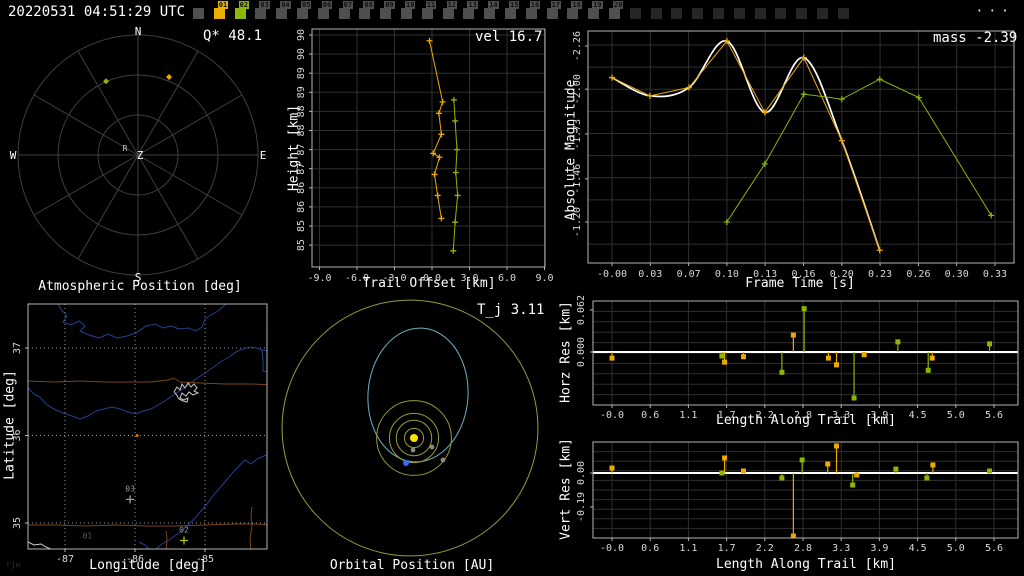 This screenshot has height=576, width=1024. Describe the element at coordinates (918, 415) in the screenshot. I see `svg-text: 4.5` at that location.